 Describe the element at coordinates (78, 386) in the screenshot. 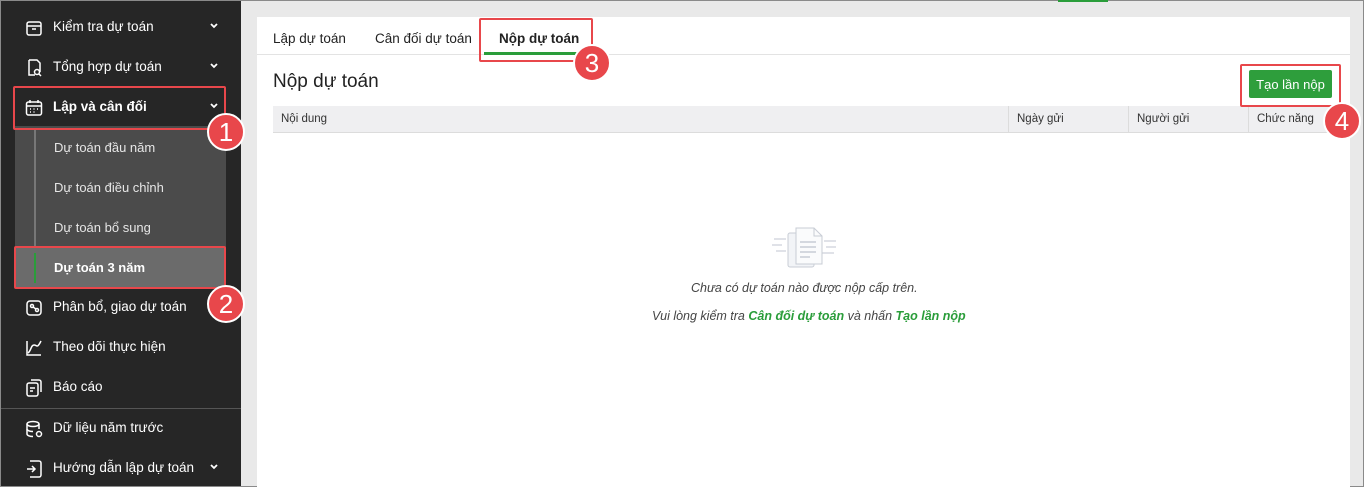

I see `sidebar-item-label: Báo cáo` at that location.